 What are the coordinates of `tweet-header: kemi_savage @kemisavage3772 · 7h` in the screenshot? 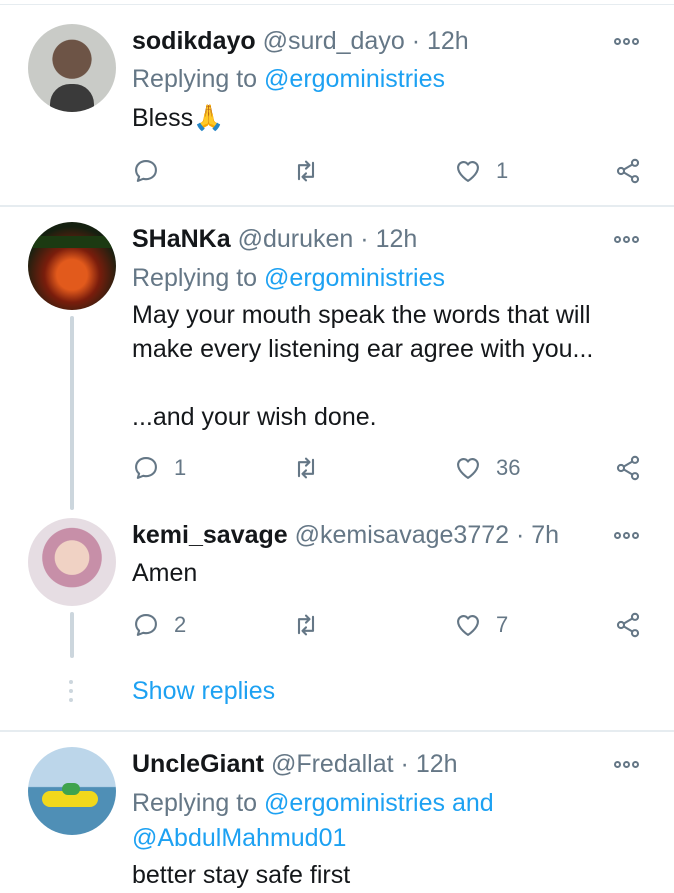 It's located at (345, 535).